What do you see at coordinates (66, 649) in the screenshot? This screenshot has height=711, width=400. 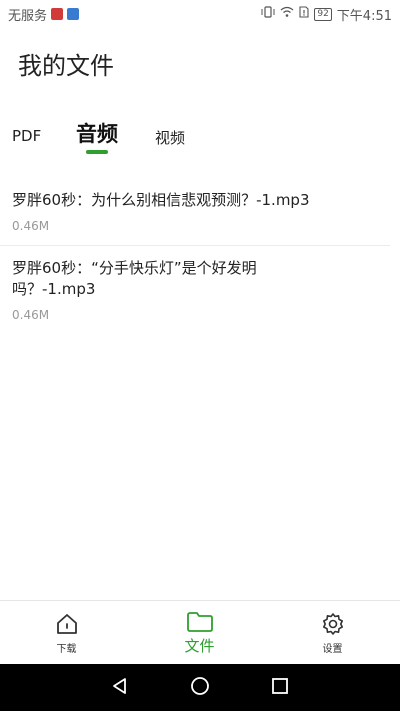 I see `nav-download-label: 下载` at bounding box center [66, 649].